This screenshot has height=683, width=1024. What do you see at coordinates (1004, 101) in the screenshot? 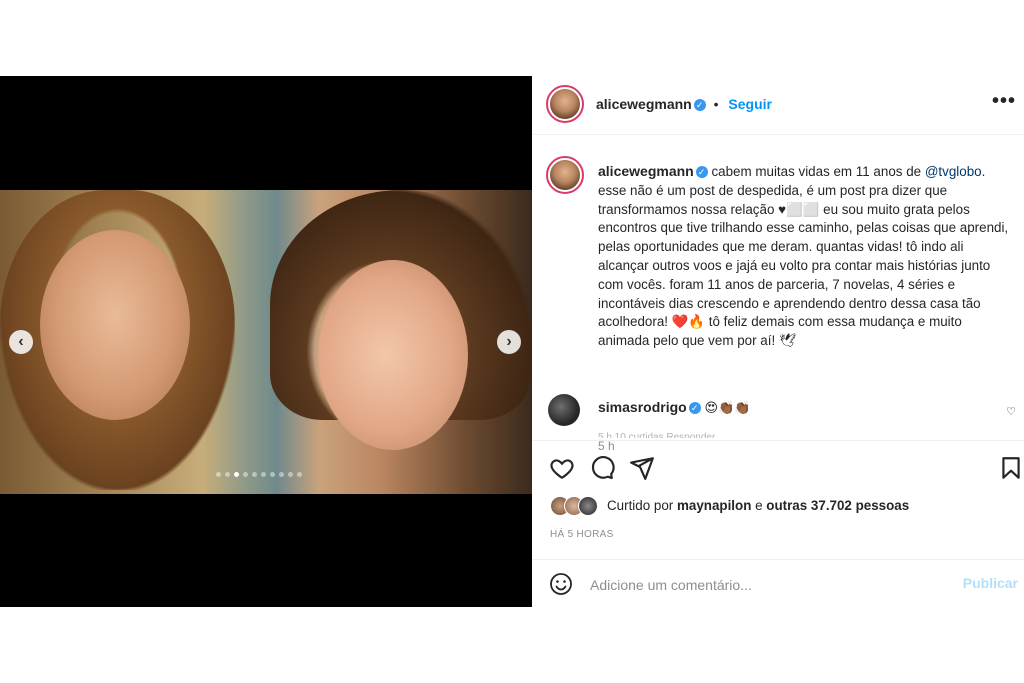
I see `more-icon: •••` at bounding box center [1004, 101].